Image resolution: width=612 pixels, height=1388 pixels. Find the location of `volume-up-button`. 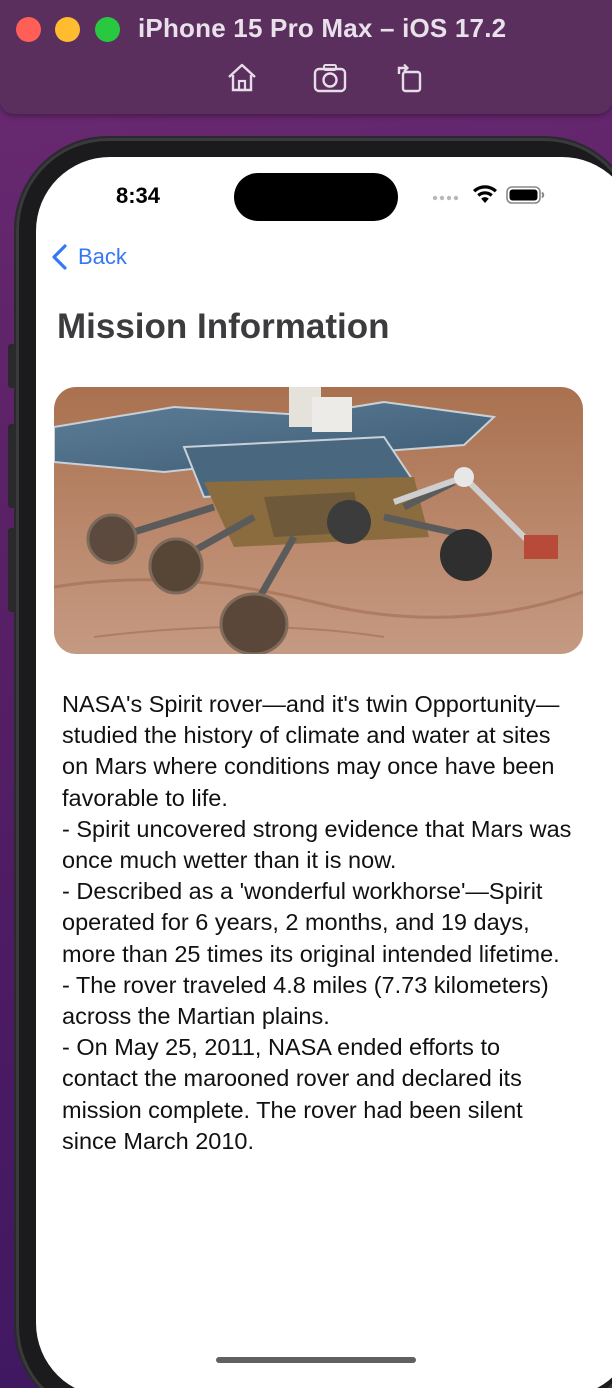

volume-up-button is located at coordinates (12, 466).